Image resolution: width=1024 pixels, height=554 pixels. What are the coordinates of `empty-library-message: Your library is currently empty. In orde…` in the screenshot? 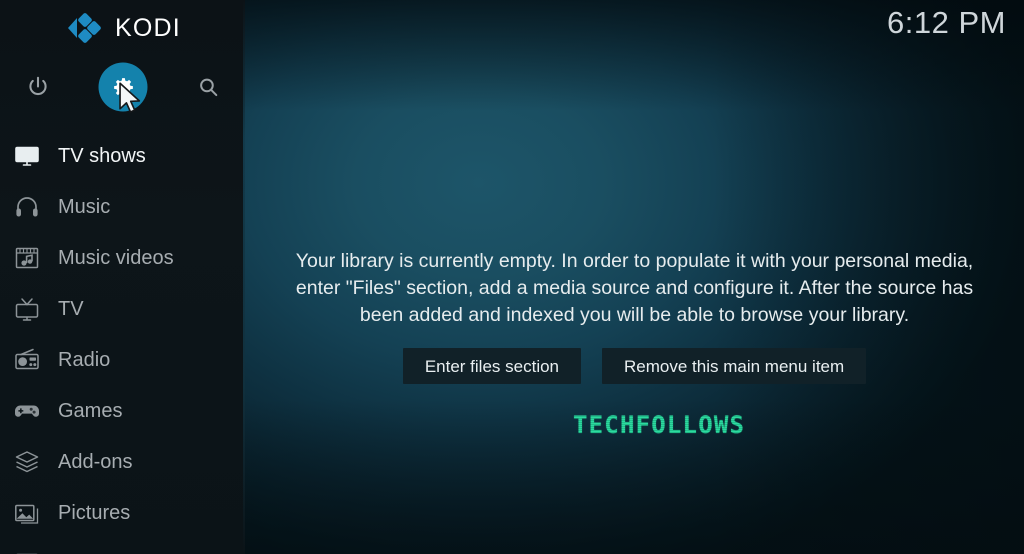 It's located at (634, 288).